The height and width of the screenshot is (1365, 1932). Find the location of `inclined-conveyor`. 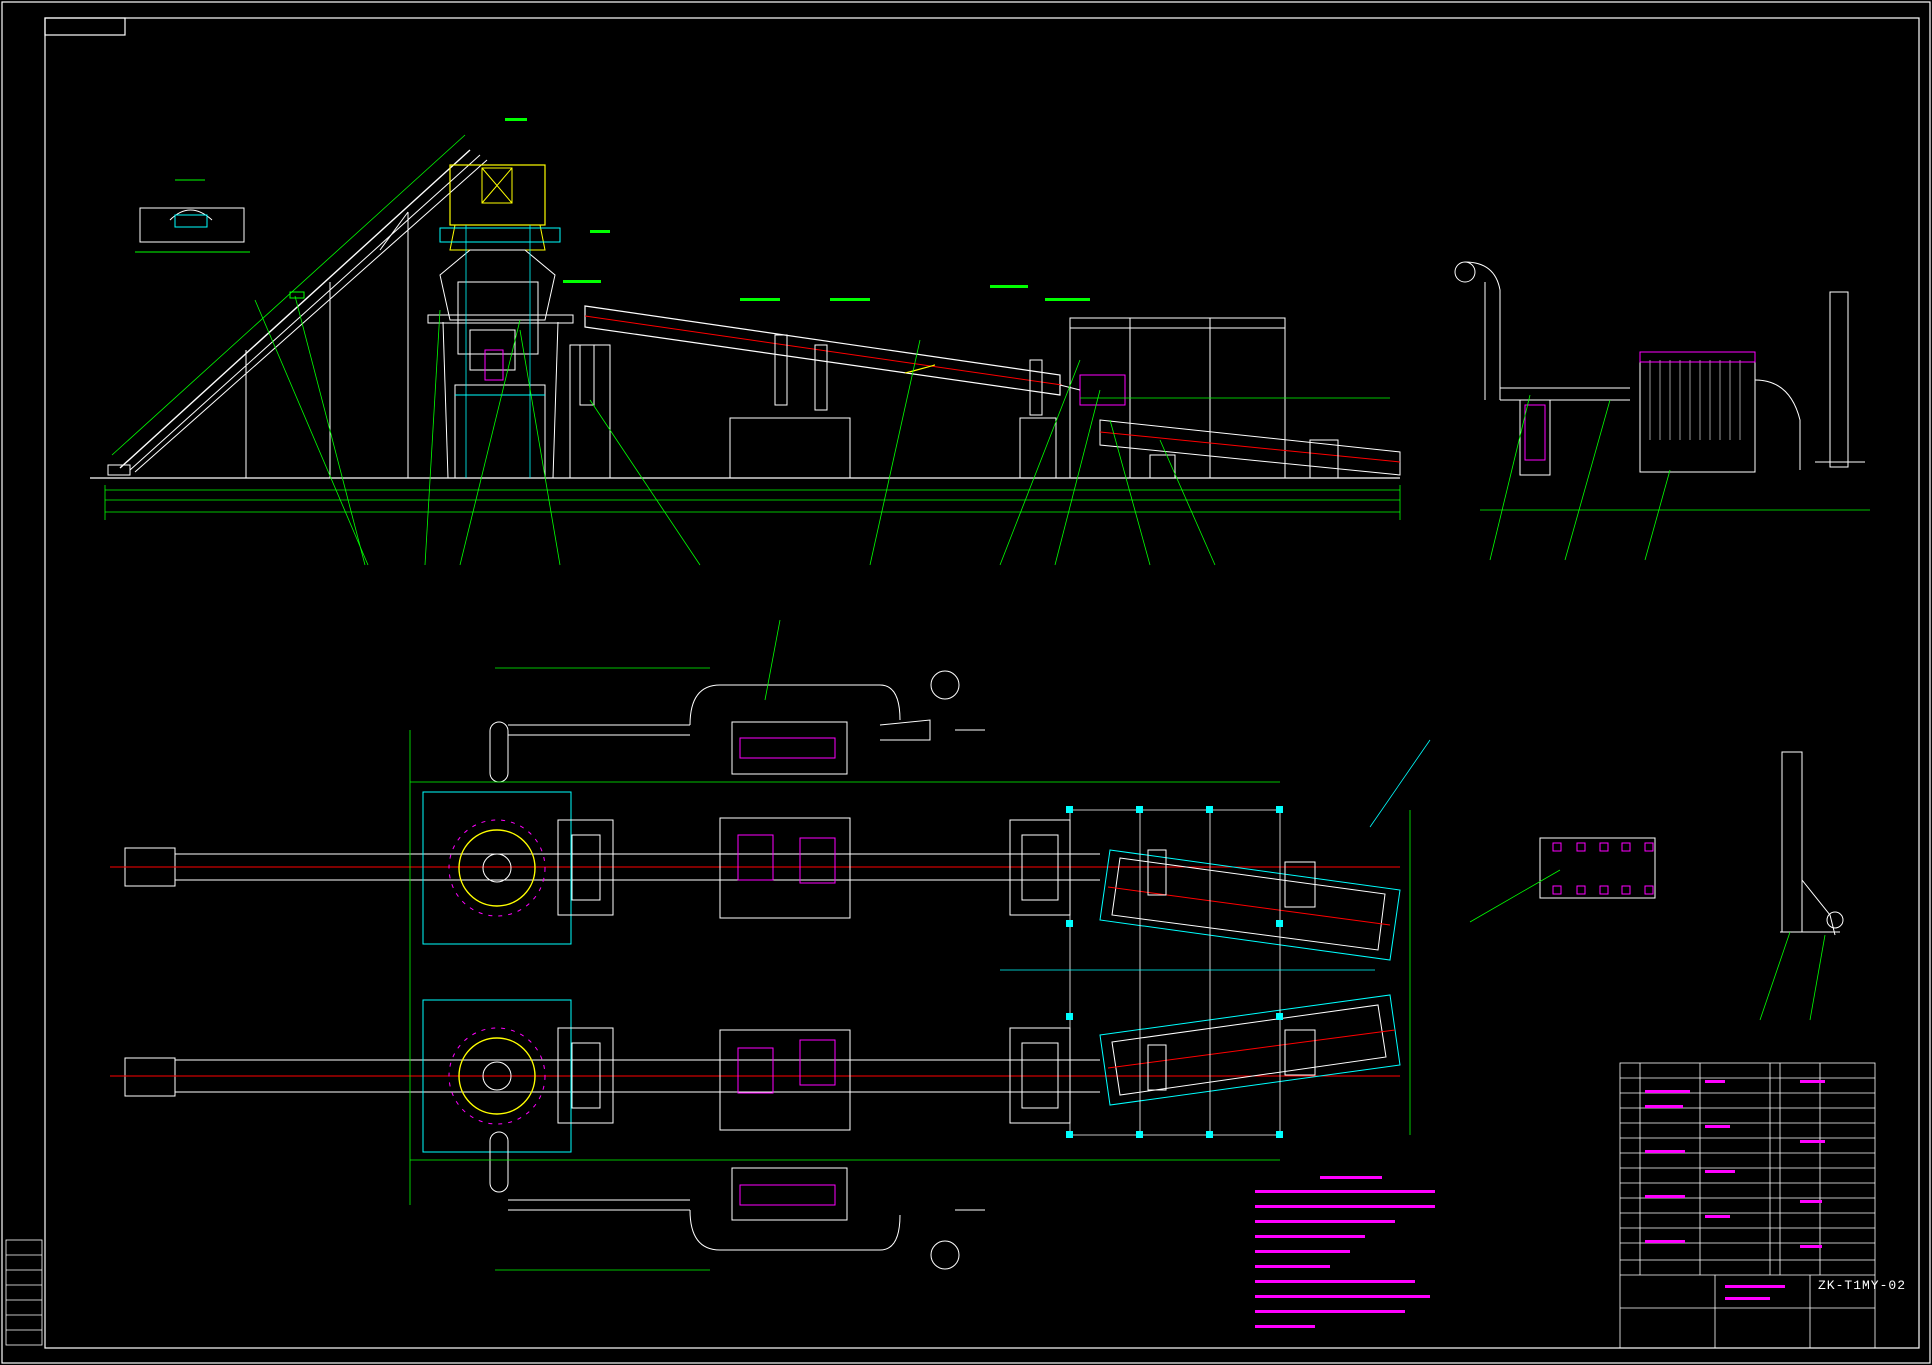

inclined-conveyor is located at coordinates (297, 350).